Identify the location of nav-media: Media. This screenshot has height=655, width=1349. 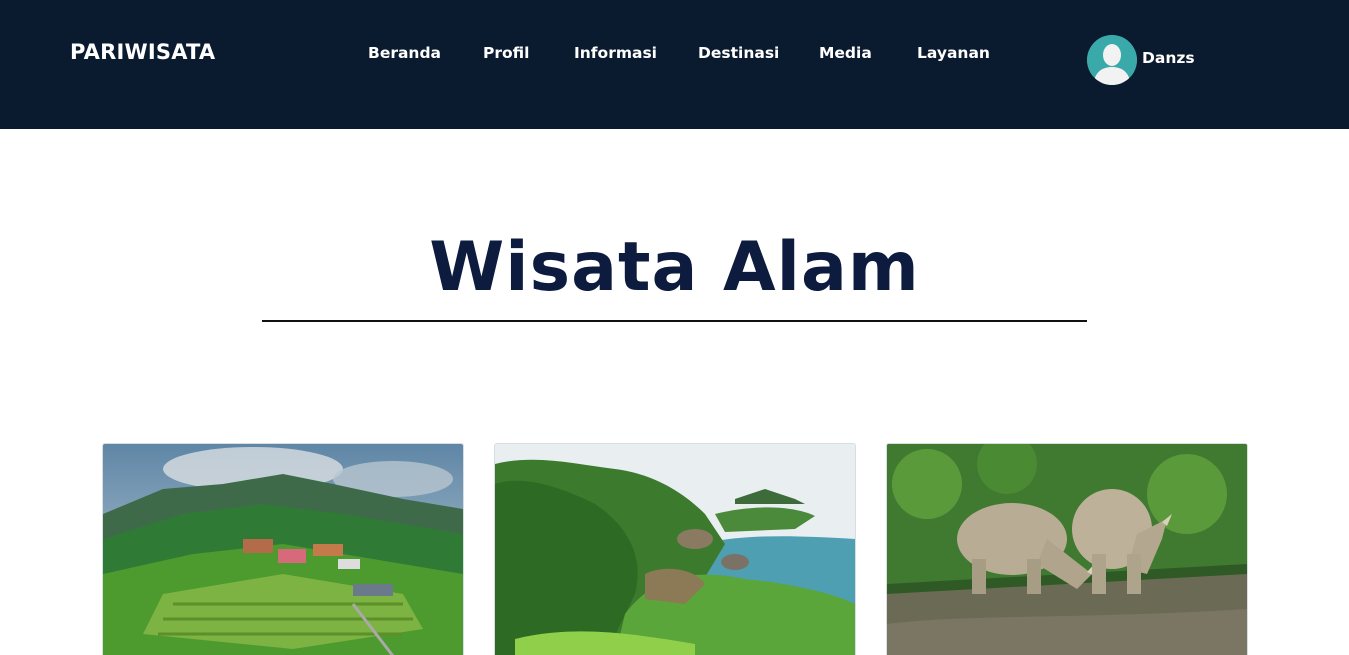
(845, 53).